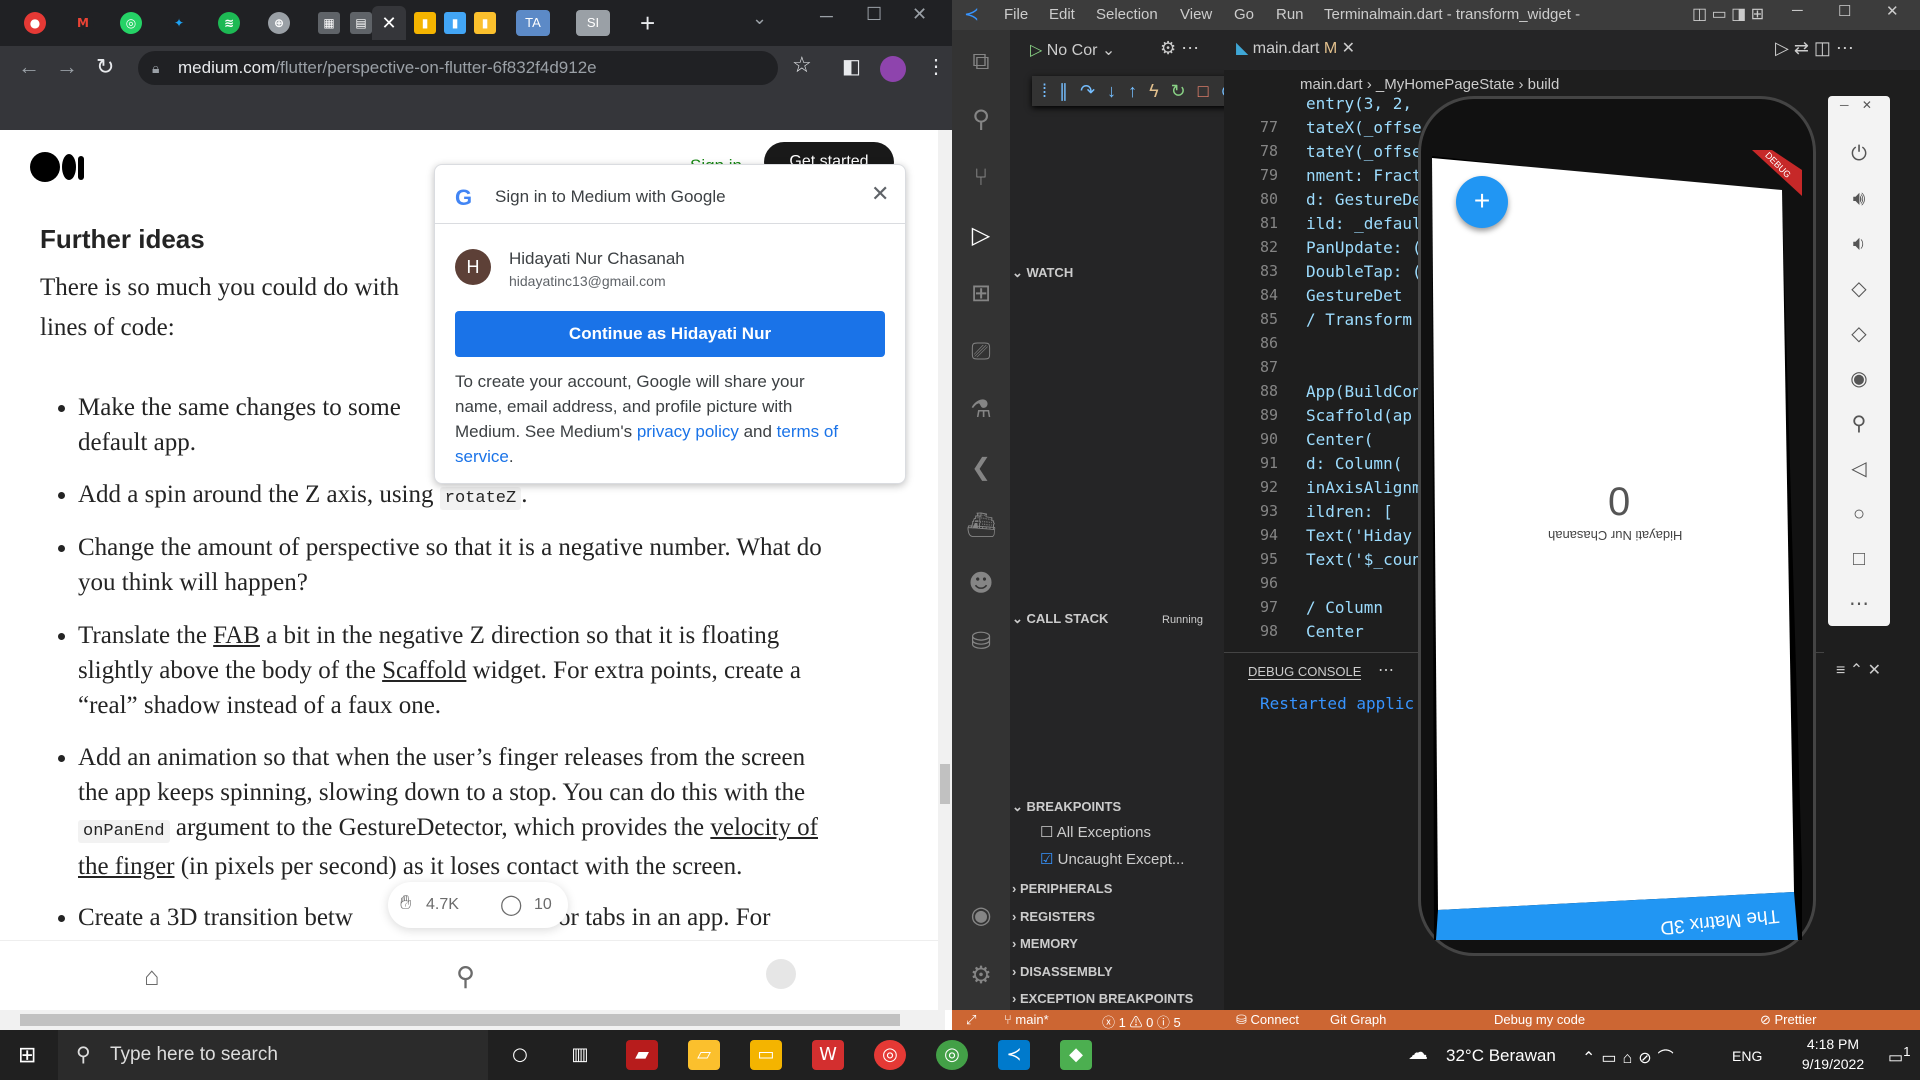  Describe the element at coordinates (1267, 1020) in the screenshot. I see `connect-item: ⛁ Connect` at that location.